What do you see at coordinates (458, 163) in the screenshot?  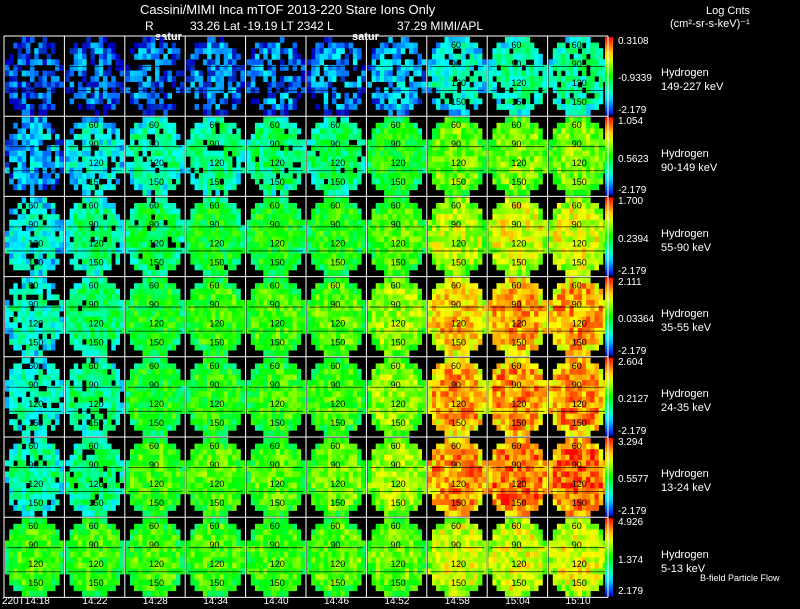 I see `angle-label: 120` at bounding box center [458, 163].